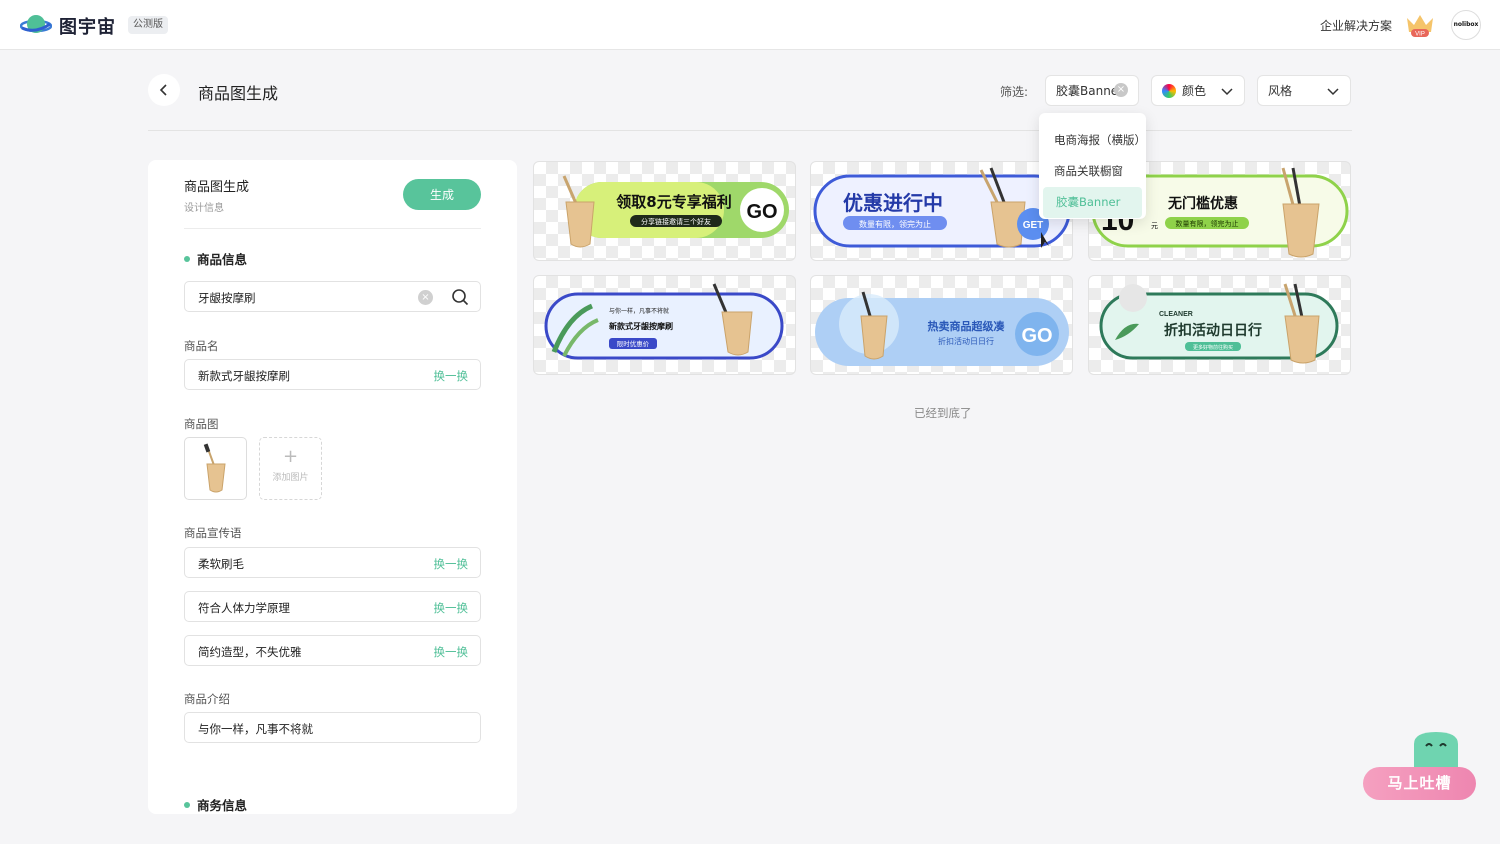 The height and width of the screenshot is (844, 1500). Describe the element at coordinates (332, 650) in the screenshot. I see `slogan-field-3: 简约造型，不失优雅 换一换` at that location.